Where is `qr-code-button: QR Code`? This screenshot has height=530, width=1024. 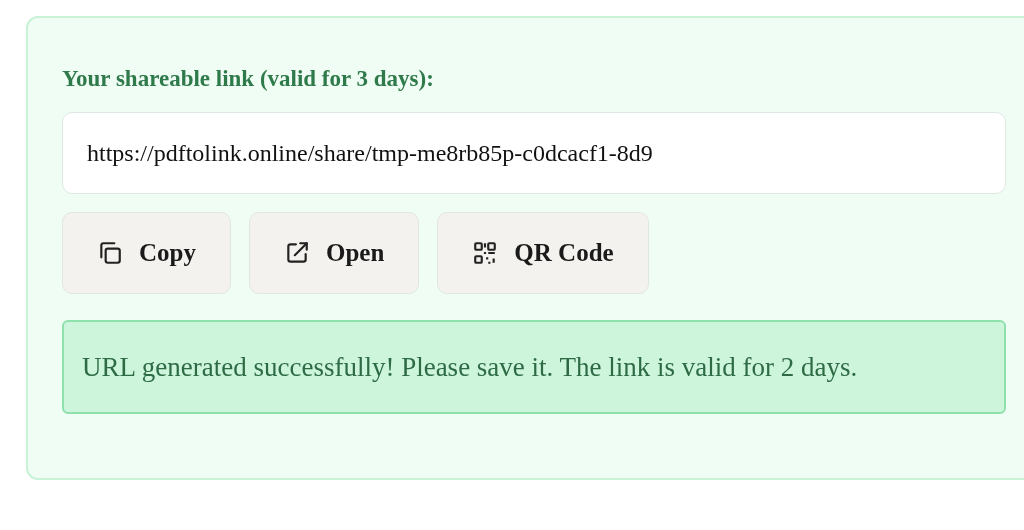 qr-code-button: QR Code is located at coordinates (543, 253).